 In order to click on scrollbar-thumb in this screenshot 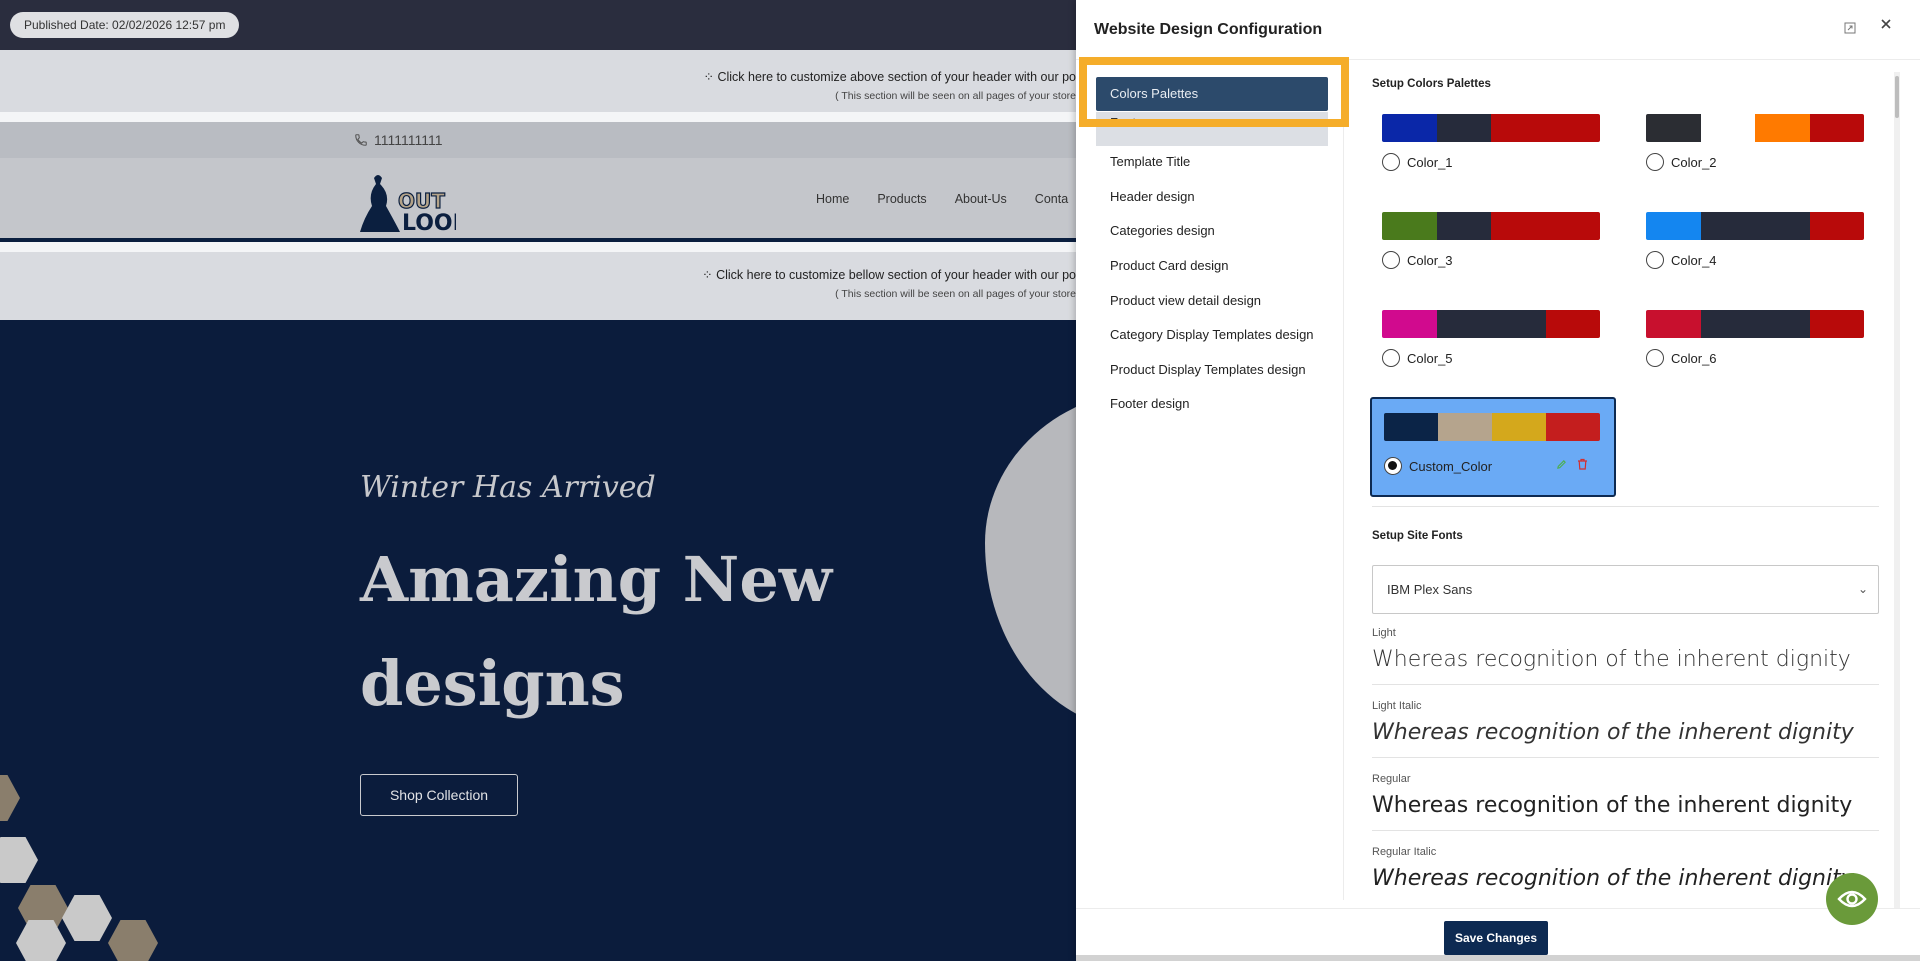, I will do `click(1897, 97)`.